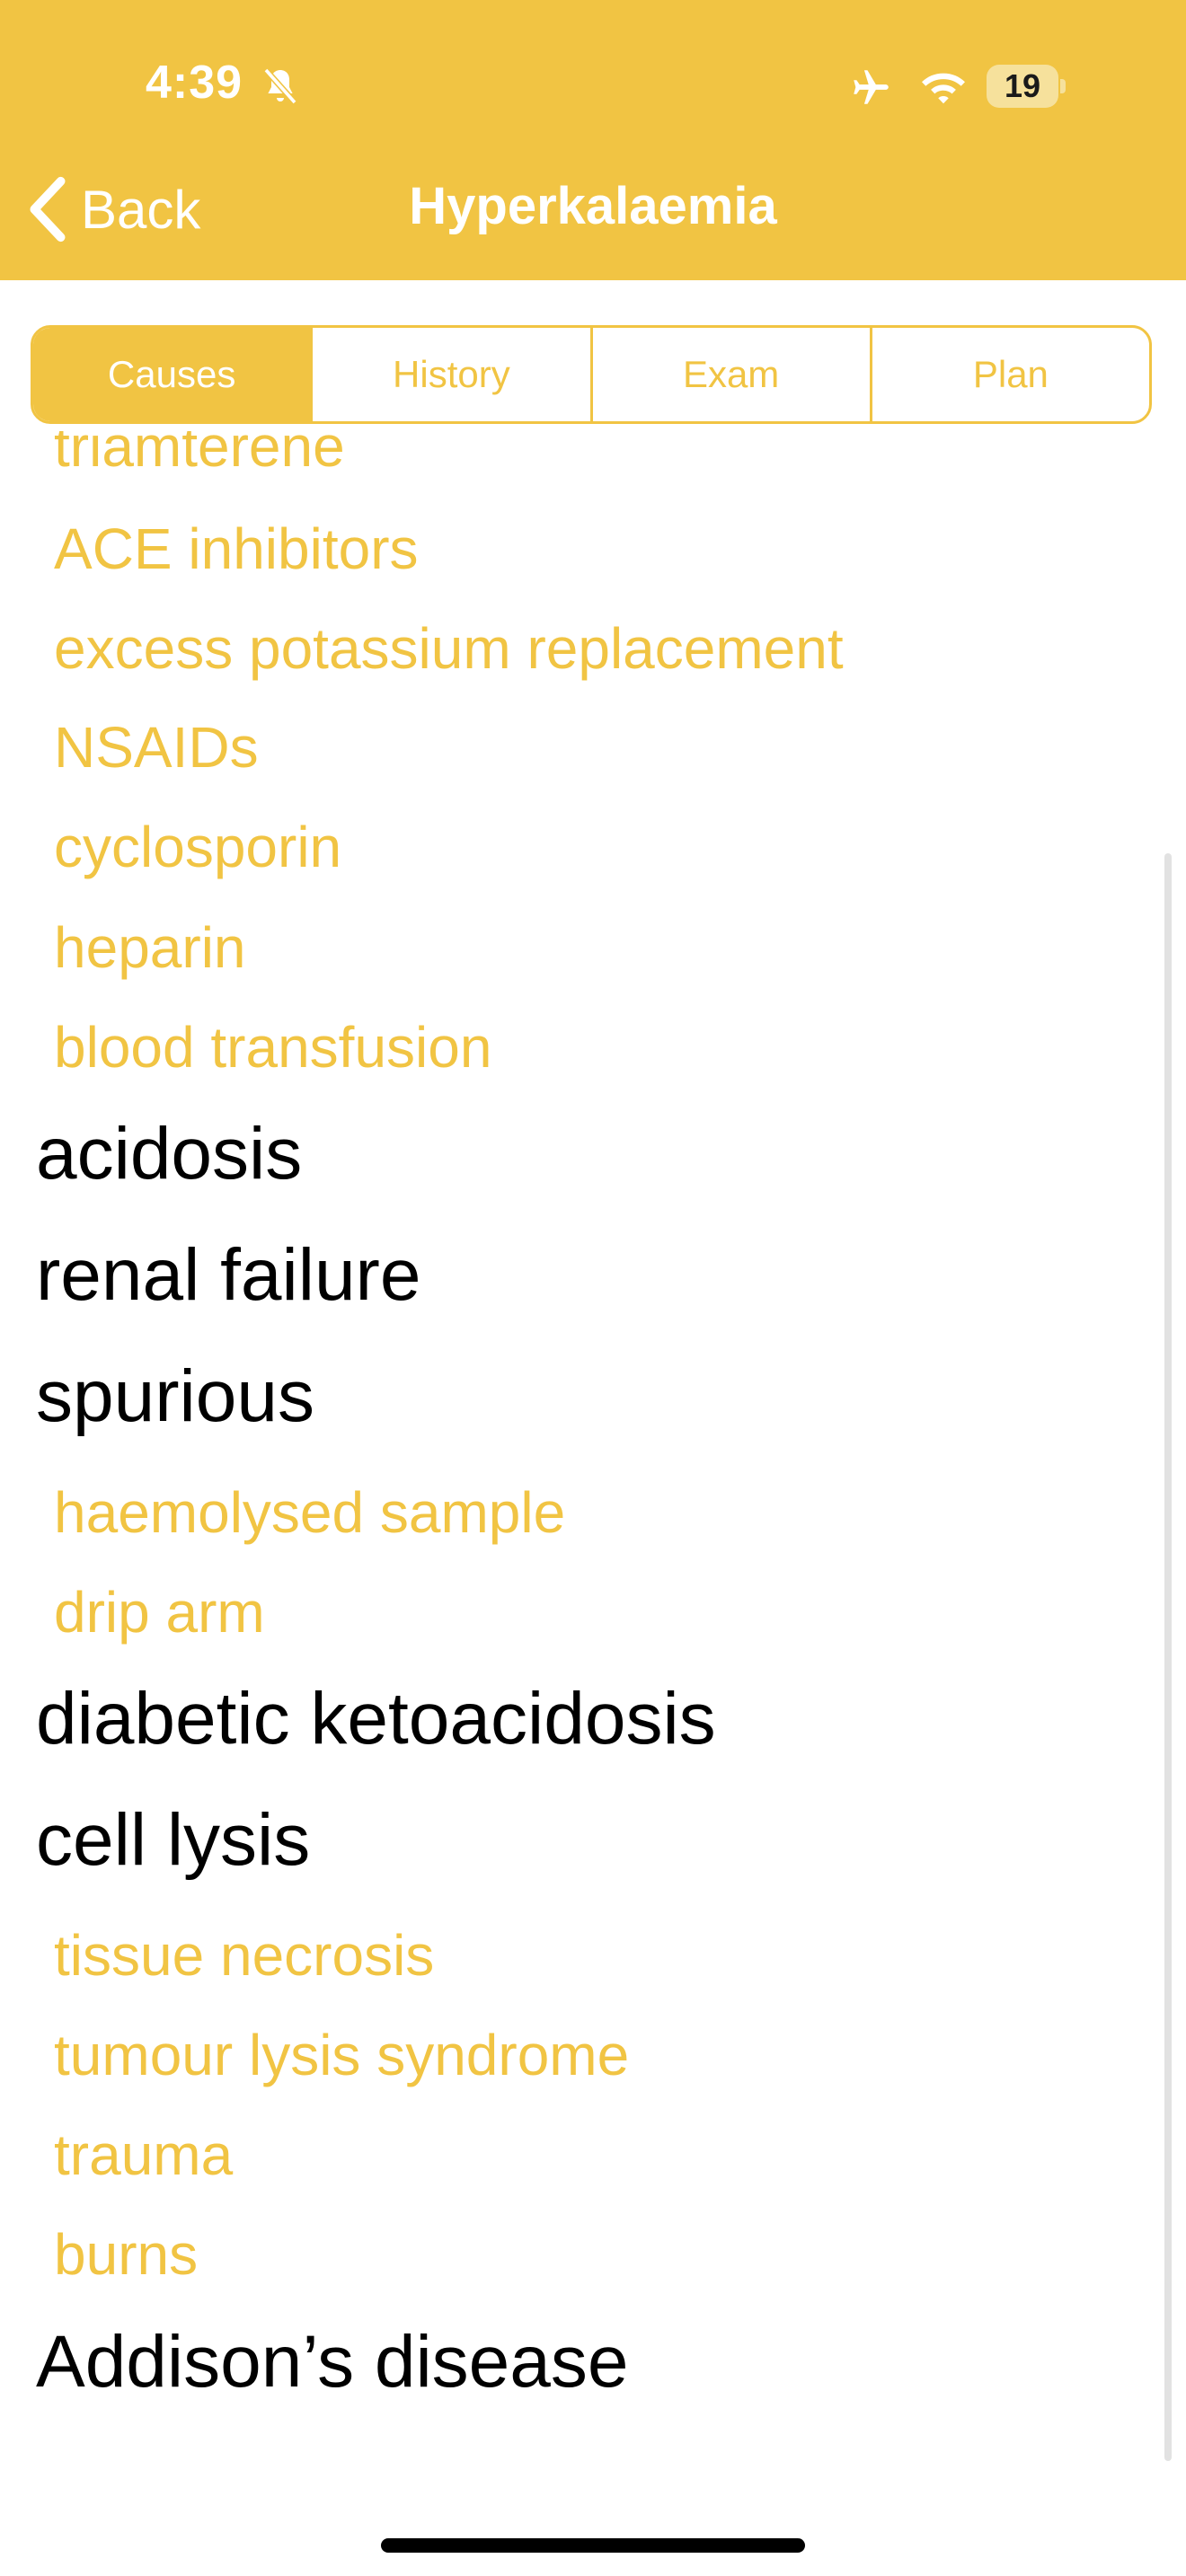  Describe the element at coordinates (273, 1047) in the screenshot. I see `list-item: blood transfusion` at that location.